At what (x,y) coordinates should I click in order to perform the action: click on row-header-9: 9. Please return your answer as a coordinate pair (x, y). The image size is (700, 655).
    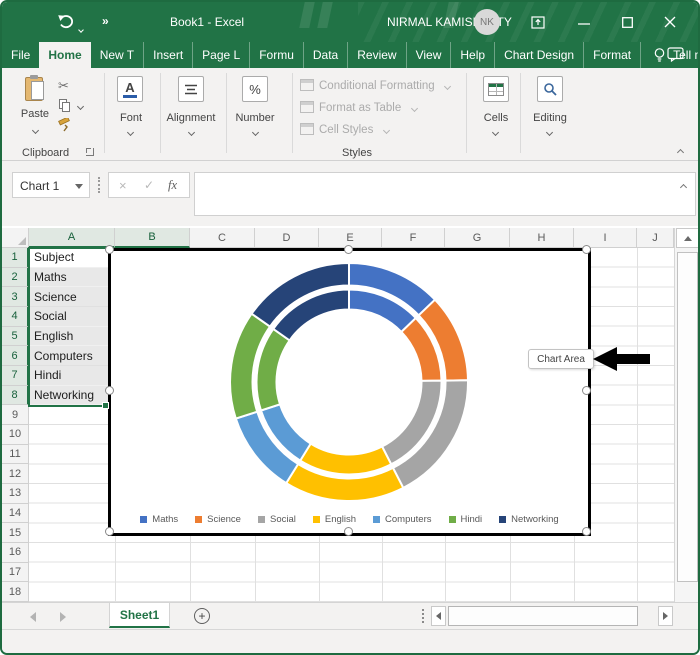
    Looking at the image, I should click on (15, 415).